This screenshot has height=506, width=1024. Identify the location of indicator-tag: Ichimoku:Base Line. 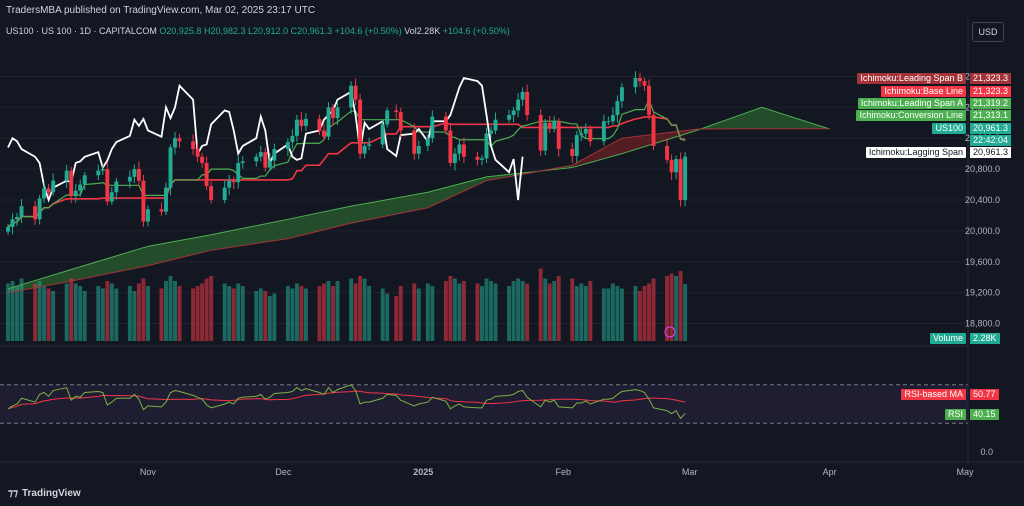
(923, 91).